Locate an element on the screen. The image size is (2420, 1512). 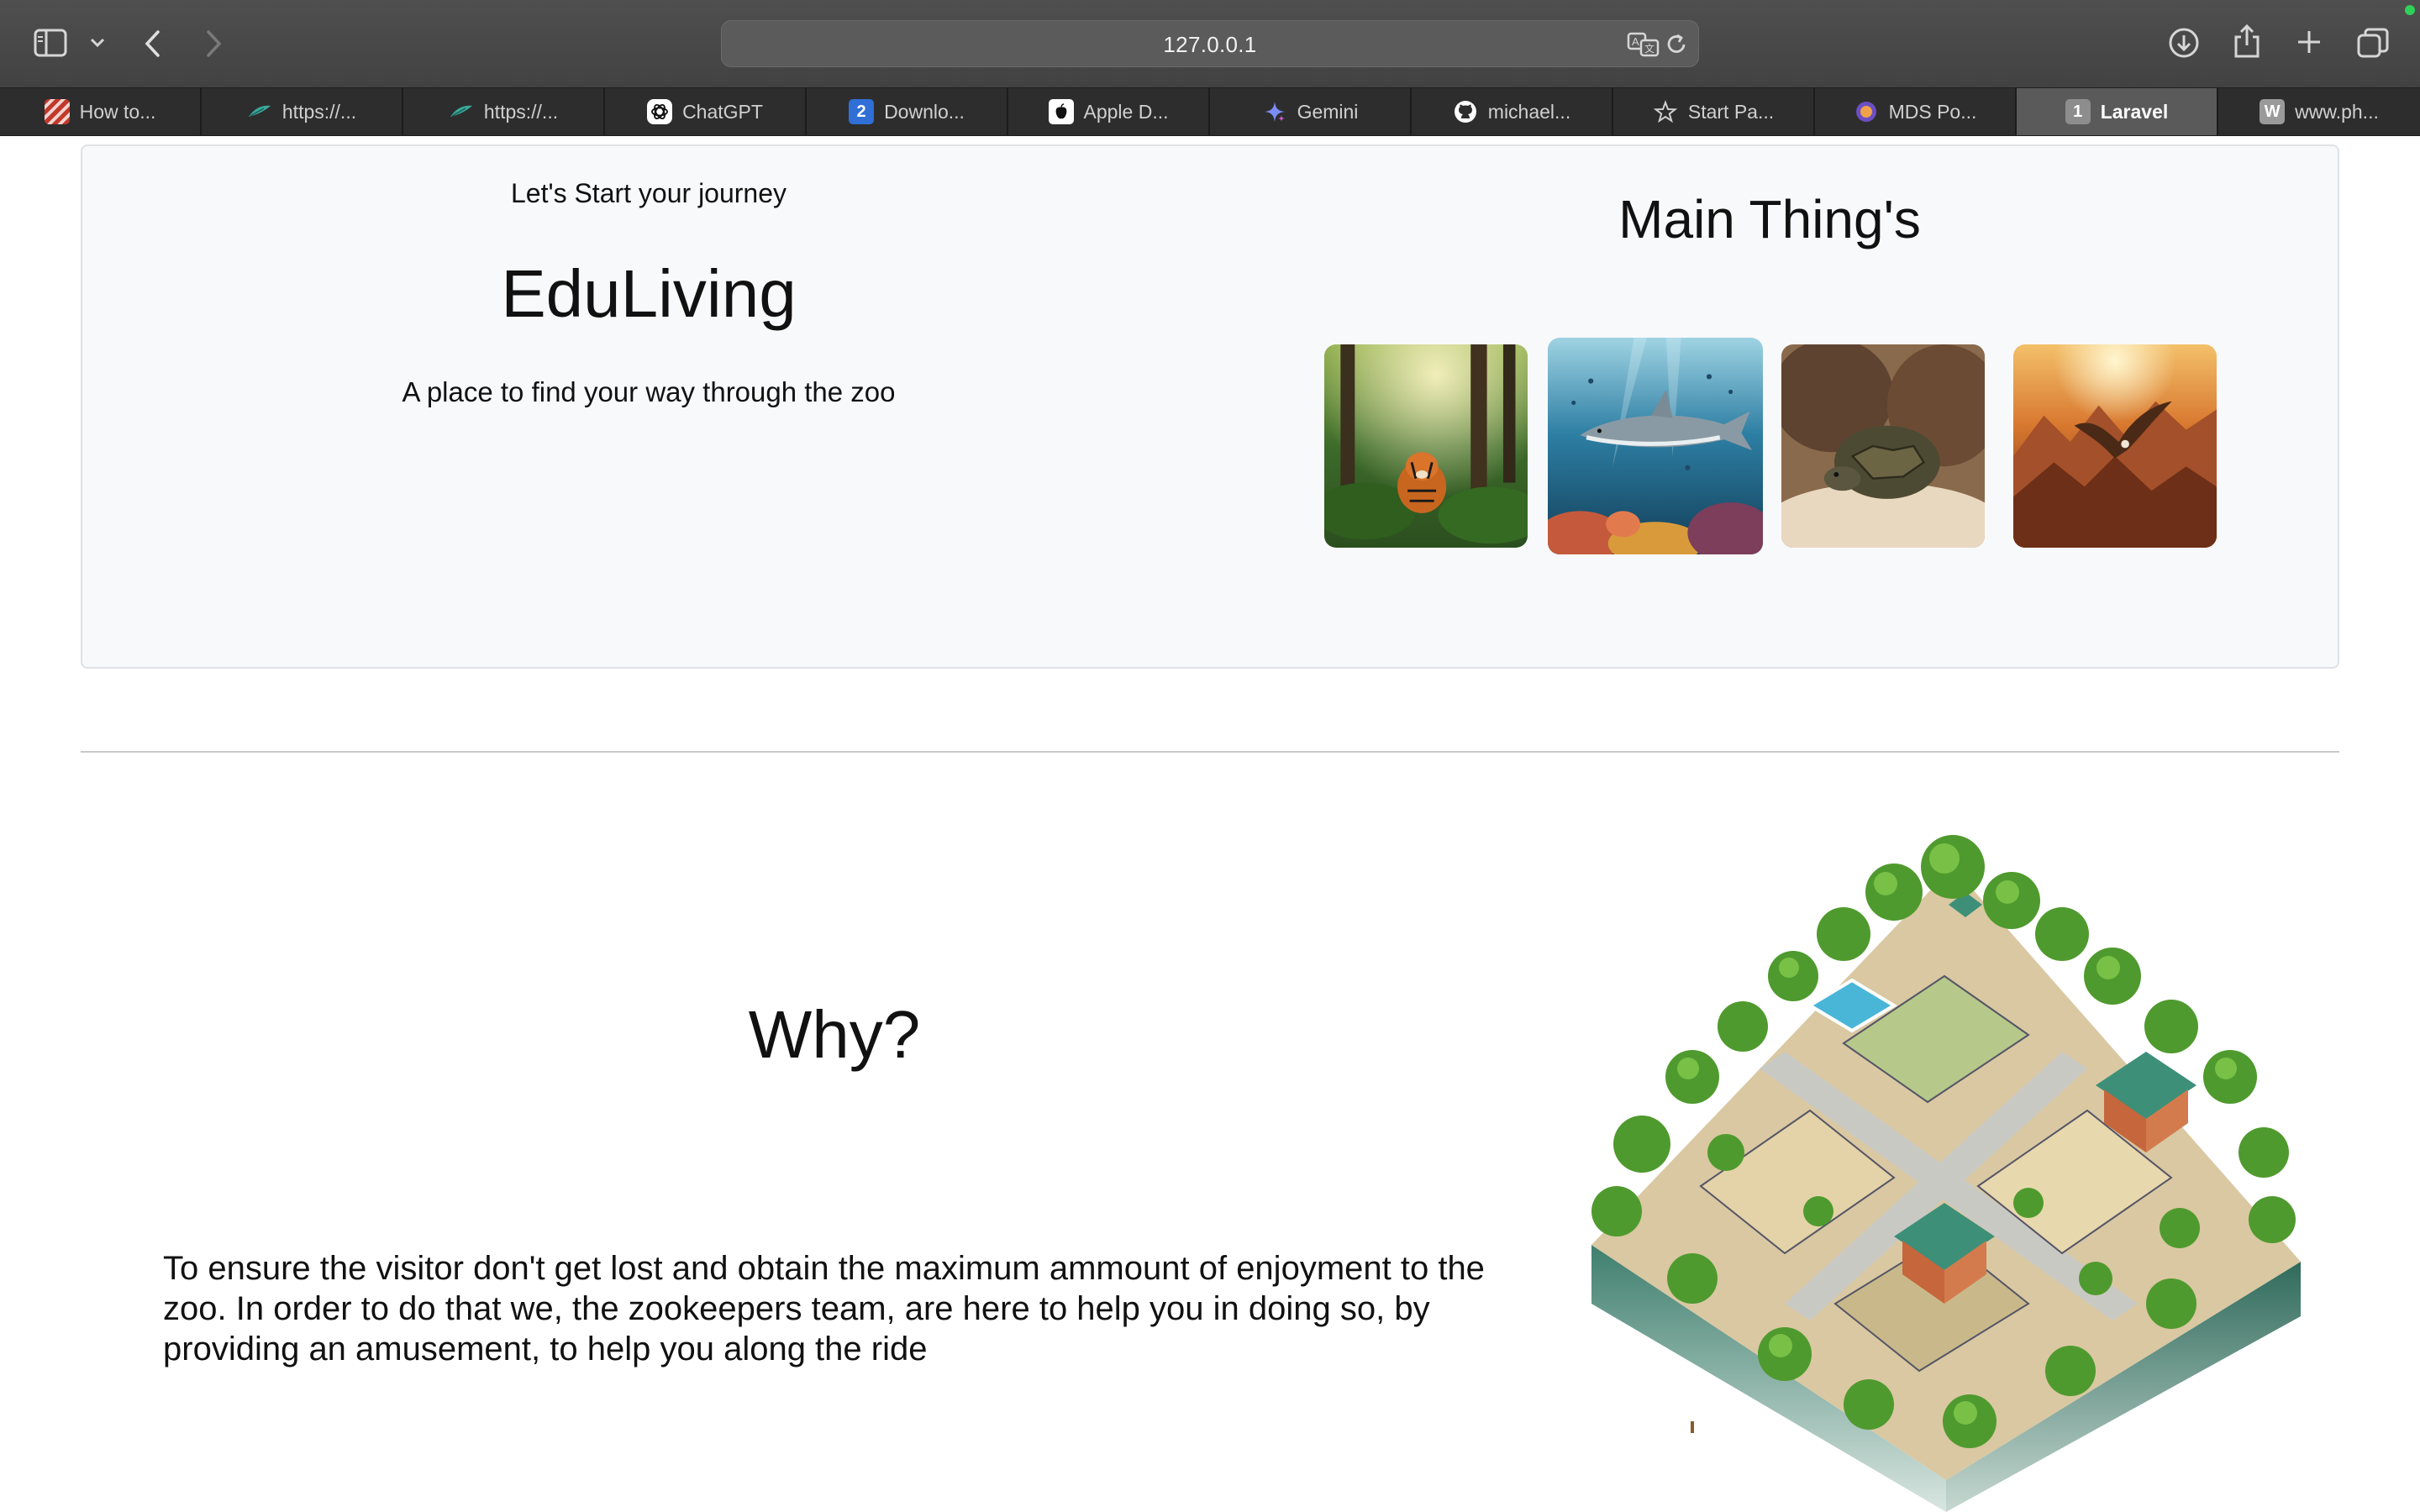
new-tab-icon is located at coordinates (2309, 42).